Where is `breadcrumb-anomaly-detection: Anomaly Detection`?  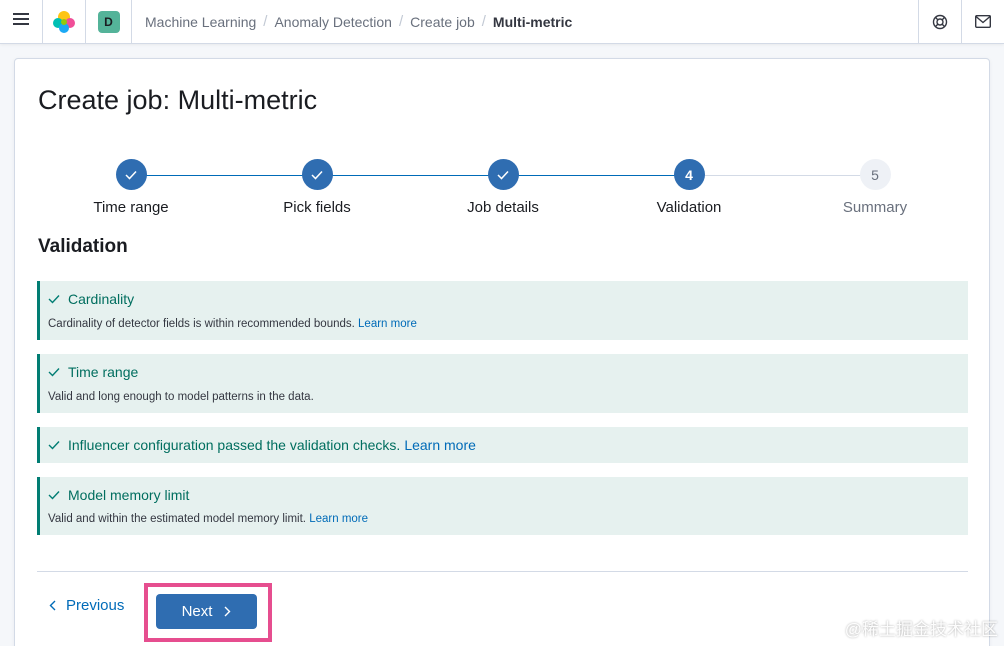
breadcrumb-anomaly-detection: Anomaly Detection is located at coordinates (333, 22).